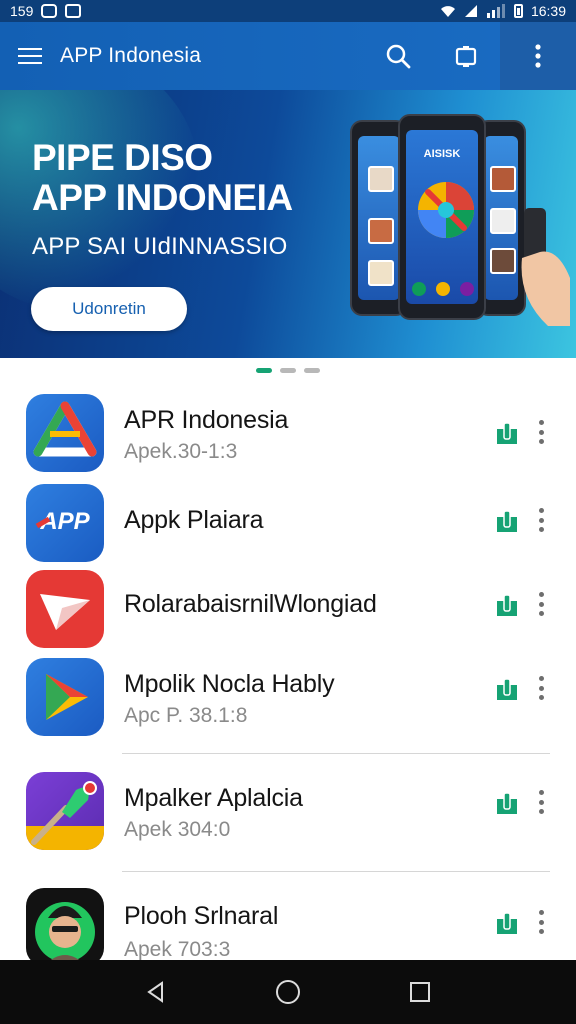 The height and width of the screenshot is (1024, 576). Describe the element at coordinates (122, 157) in the screenshot. I see `banner-title-line-1: PIPE DISO` at that location.